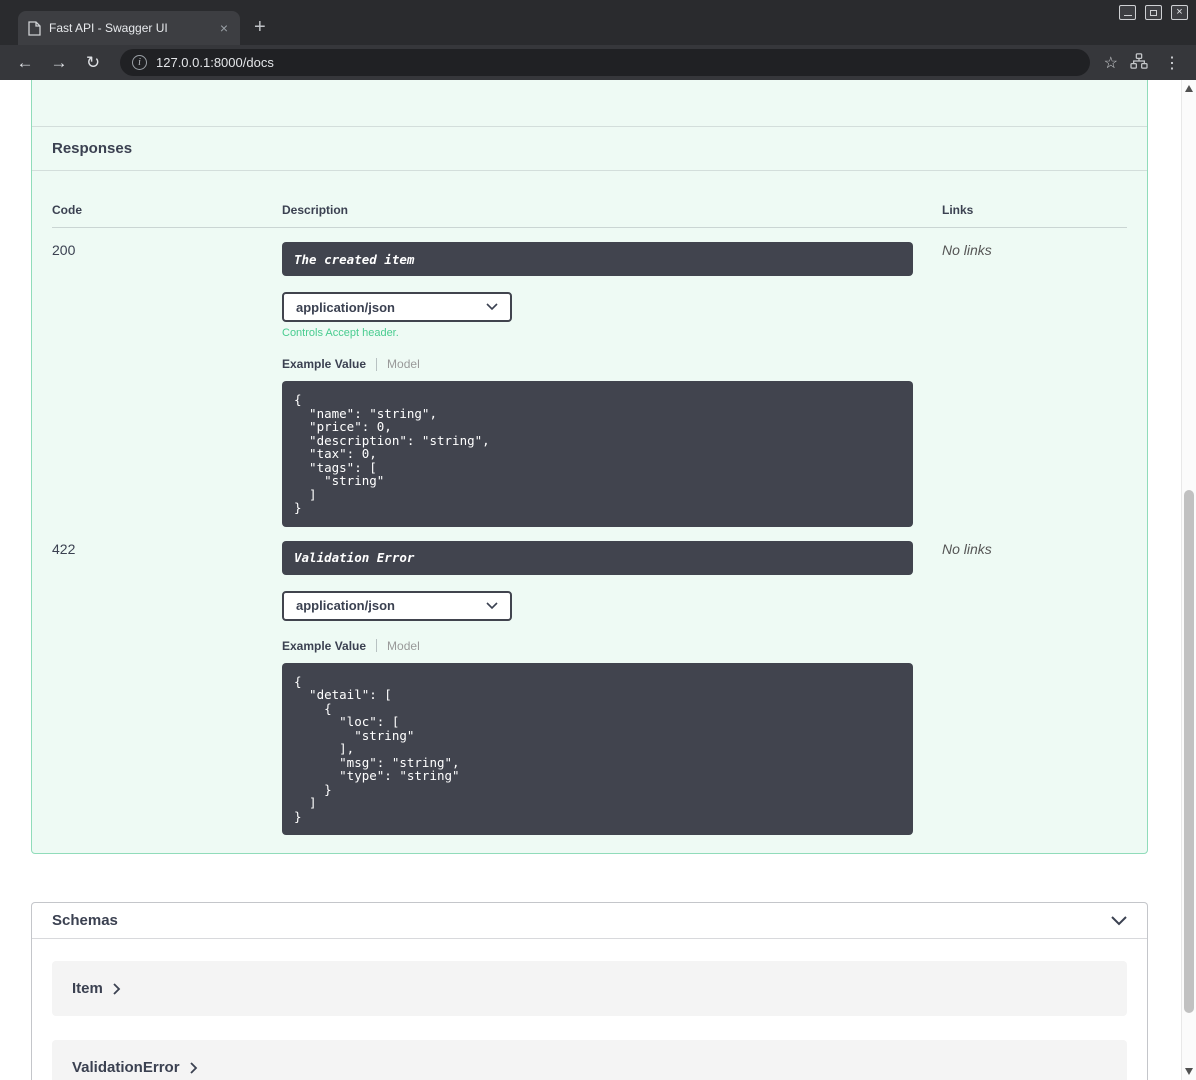 This screenshot has height=1080, width=1196. Describe the element at coordinates (25, 62) in the screenshot. I see `back-button: ←` at that location.